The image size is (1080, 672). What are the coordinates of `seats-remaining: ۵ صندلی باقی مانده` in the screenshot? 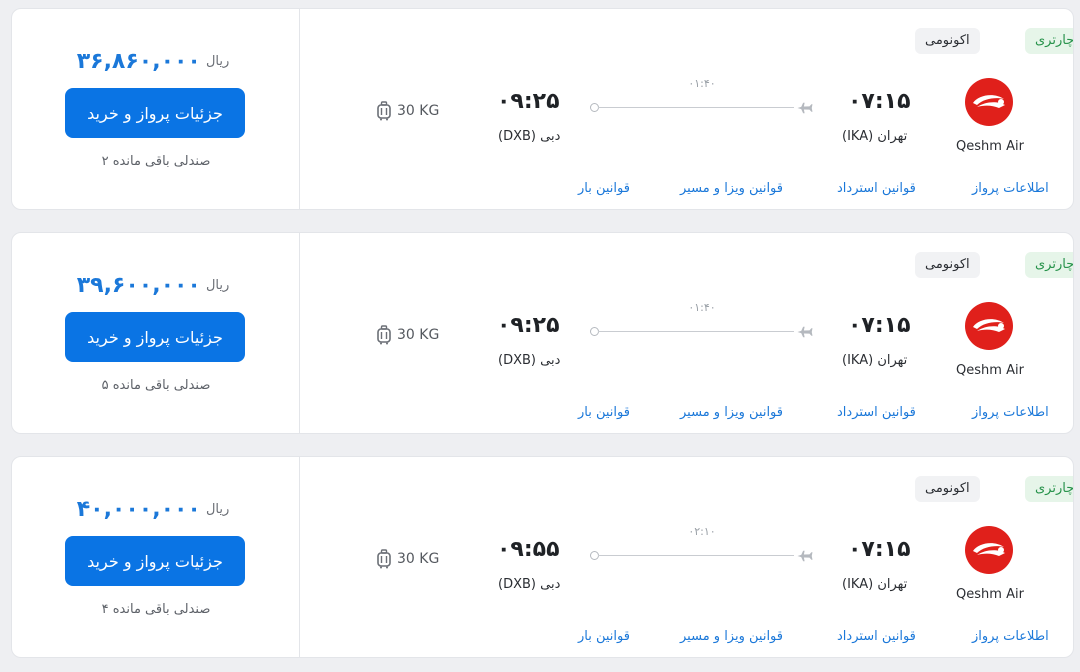 It's located at (156, 385).